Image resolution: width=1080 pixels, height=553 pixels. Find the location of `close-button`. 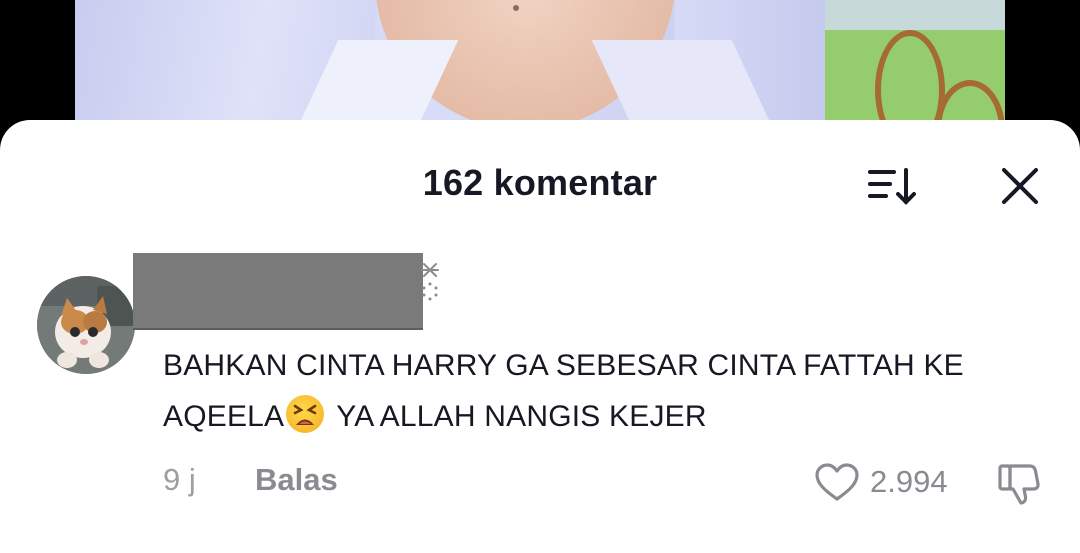

close-button is located at coordinates (1020, 186).